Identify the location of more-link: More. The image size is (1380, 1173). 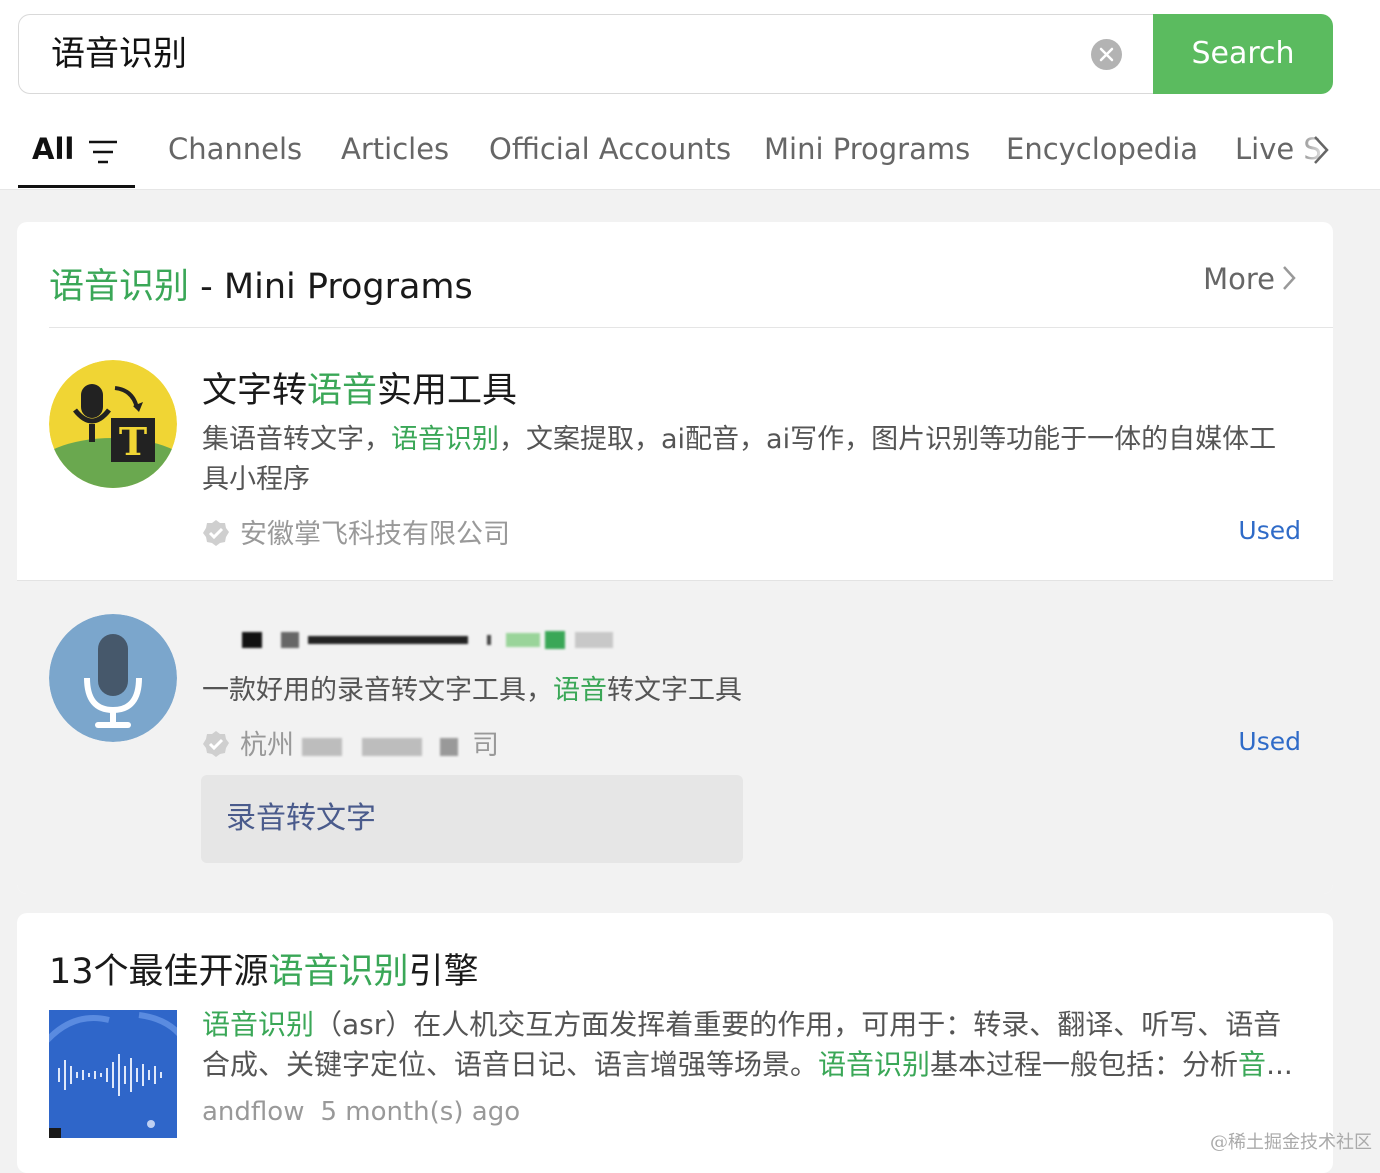
(1250, 279).